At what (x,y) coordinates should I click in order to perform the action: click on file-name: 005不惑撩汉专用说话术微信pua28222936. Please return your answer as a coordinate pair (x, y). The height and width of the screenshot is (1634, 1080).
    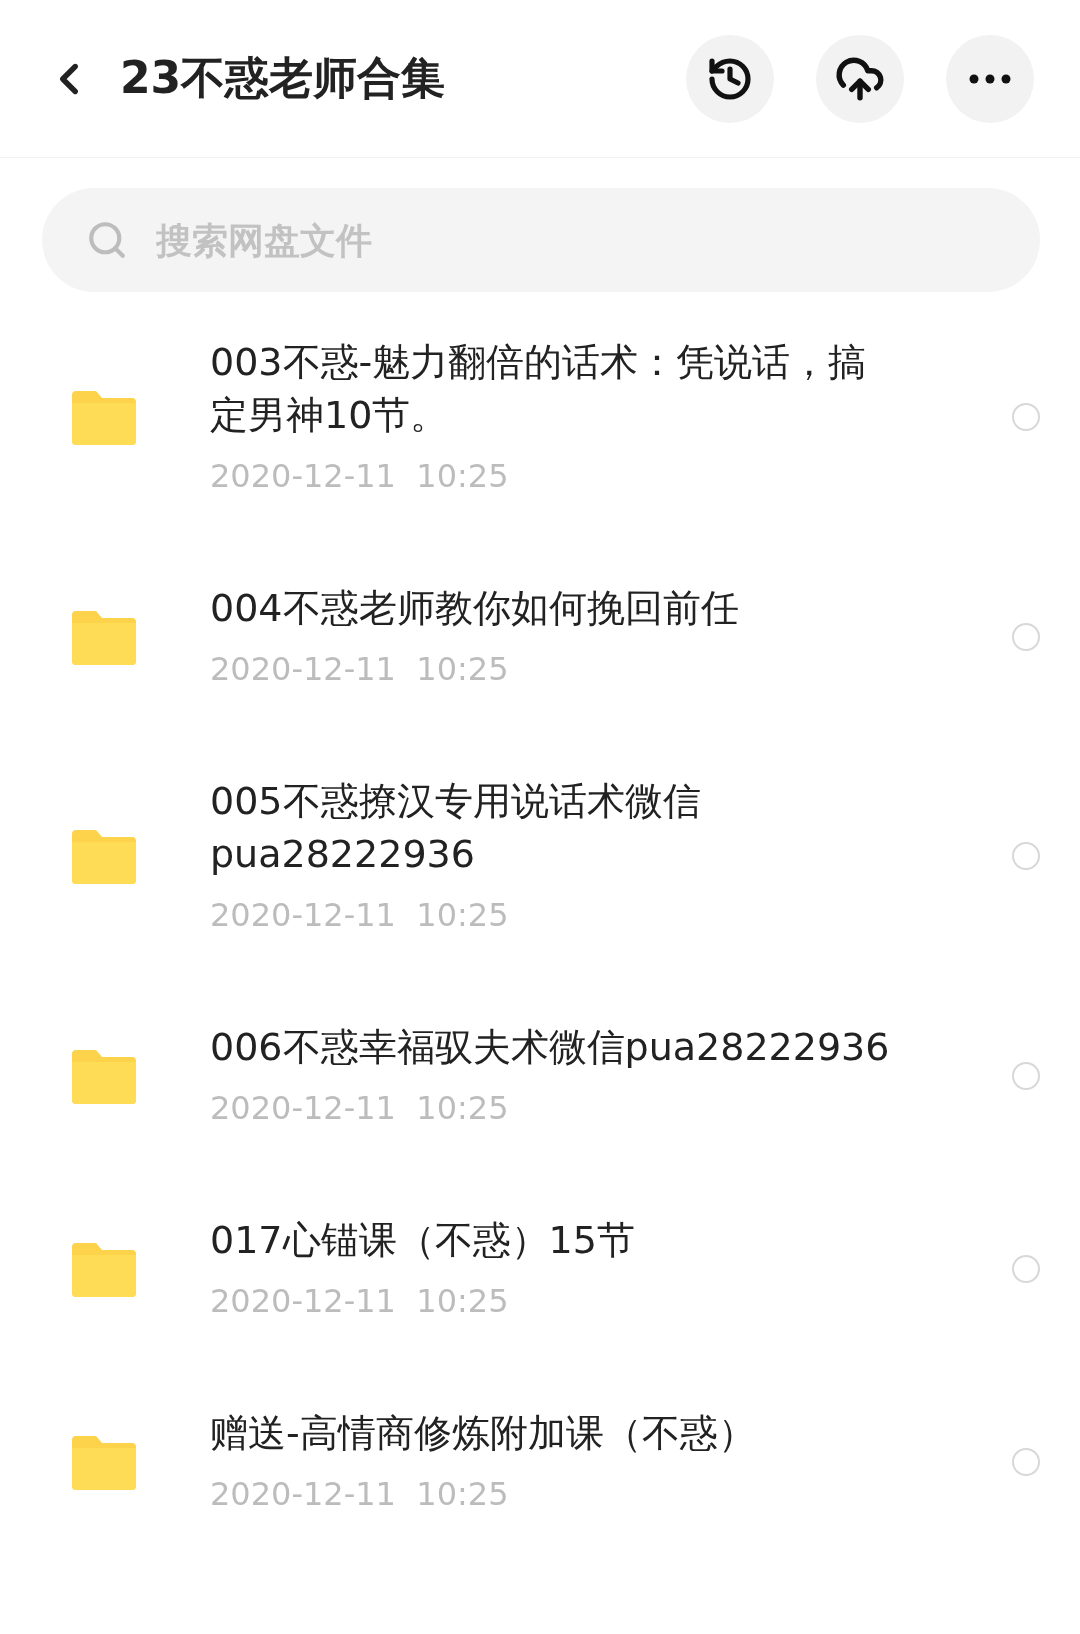
    Looking at the image, I should click on (552, 828).